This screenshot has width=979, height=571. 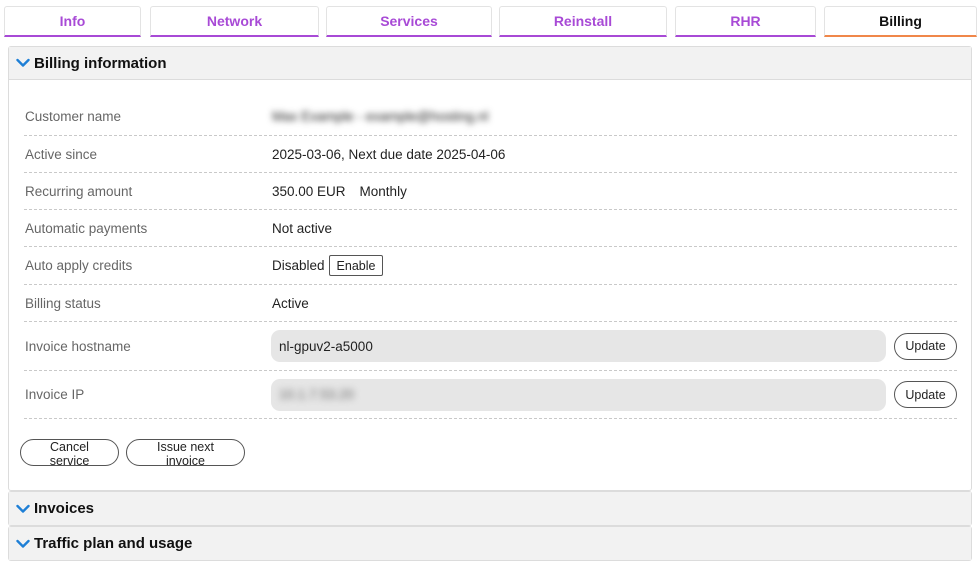 What do you see at coordinates (63, 303) in the screenshot?
I see `billing-status-label: Billing status` at bounding box center [63, 303].